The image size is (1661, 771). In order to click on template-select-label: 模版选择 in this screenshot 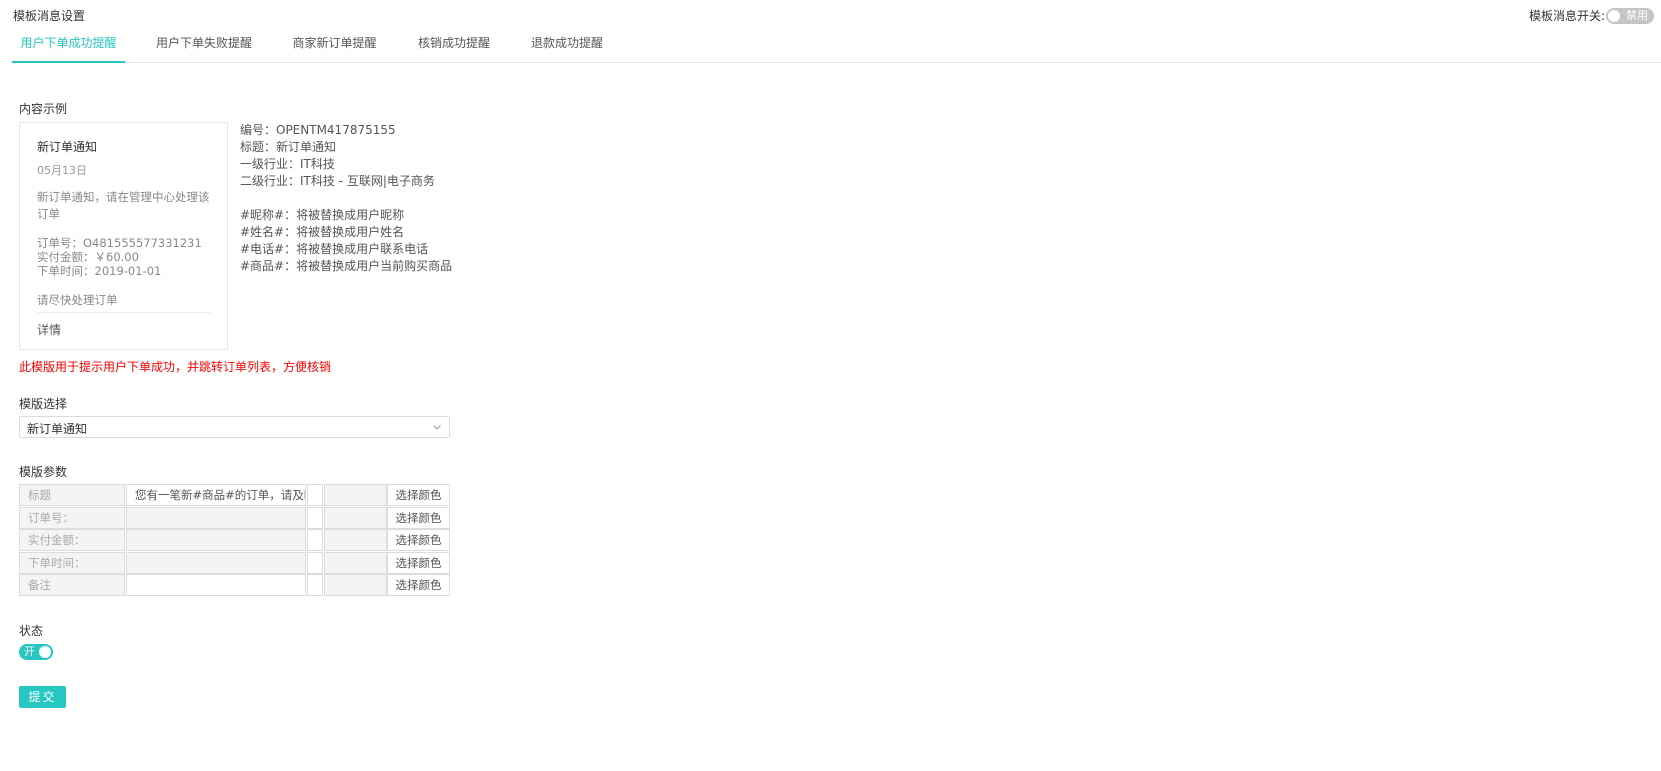, I will do `click(43, 404)`.